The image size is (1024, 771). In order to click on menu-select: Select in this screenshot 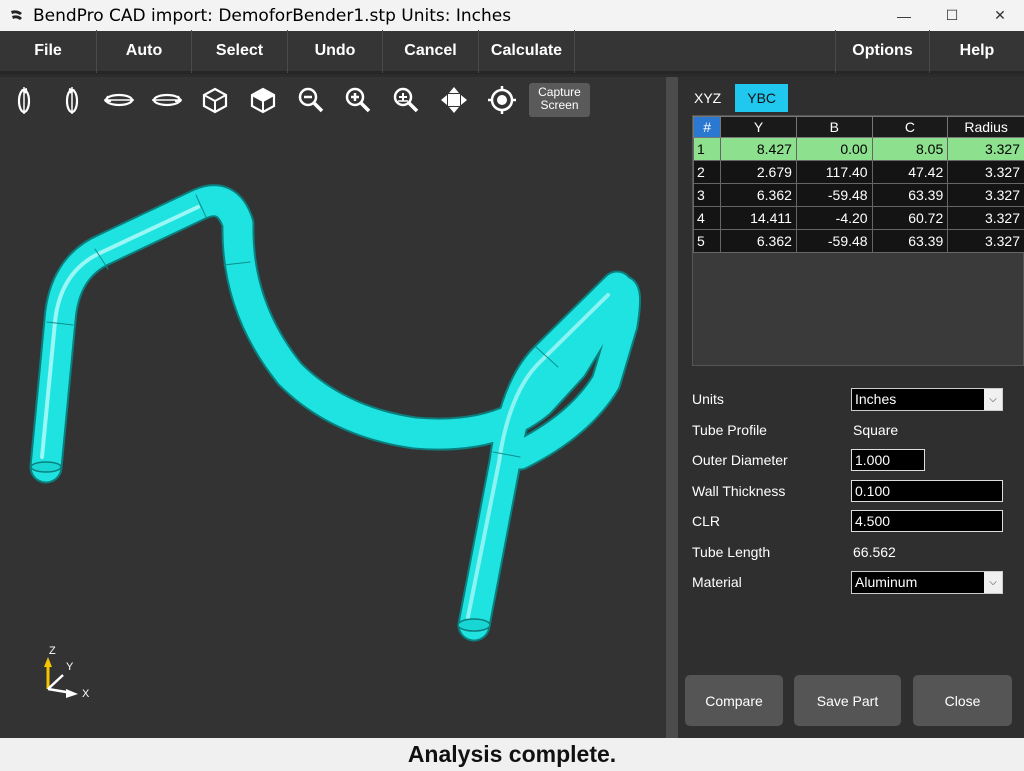, I will do `click(240, 51)`.